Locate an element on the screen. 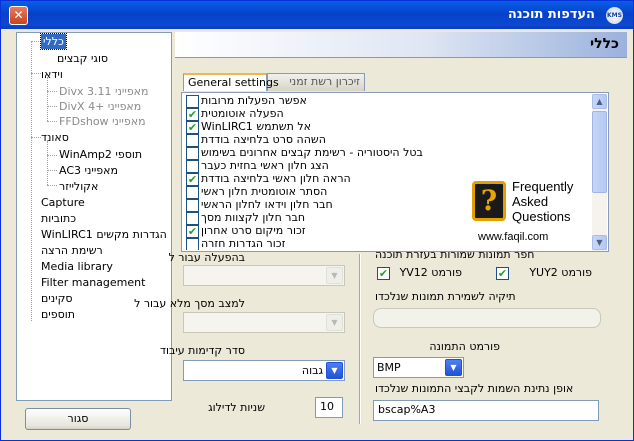 This screenshot has width=634, height=441. tree-item-skins: סקינים is located at coordinates (57, 298).